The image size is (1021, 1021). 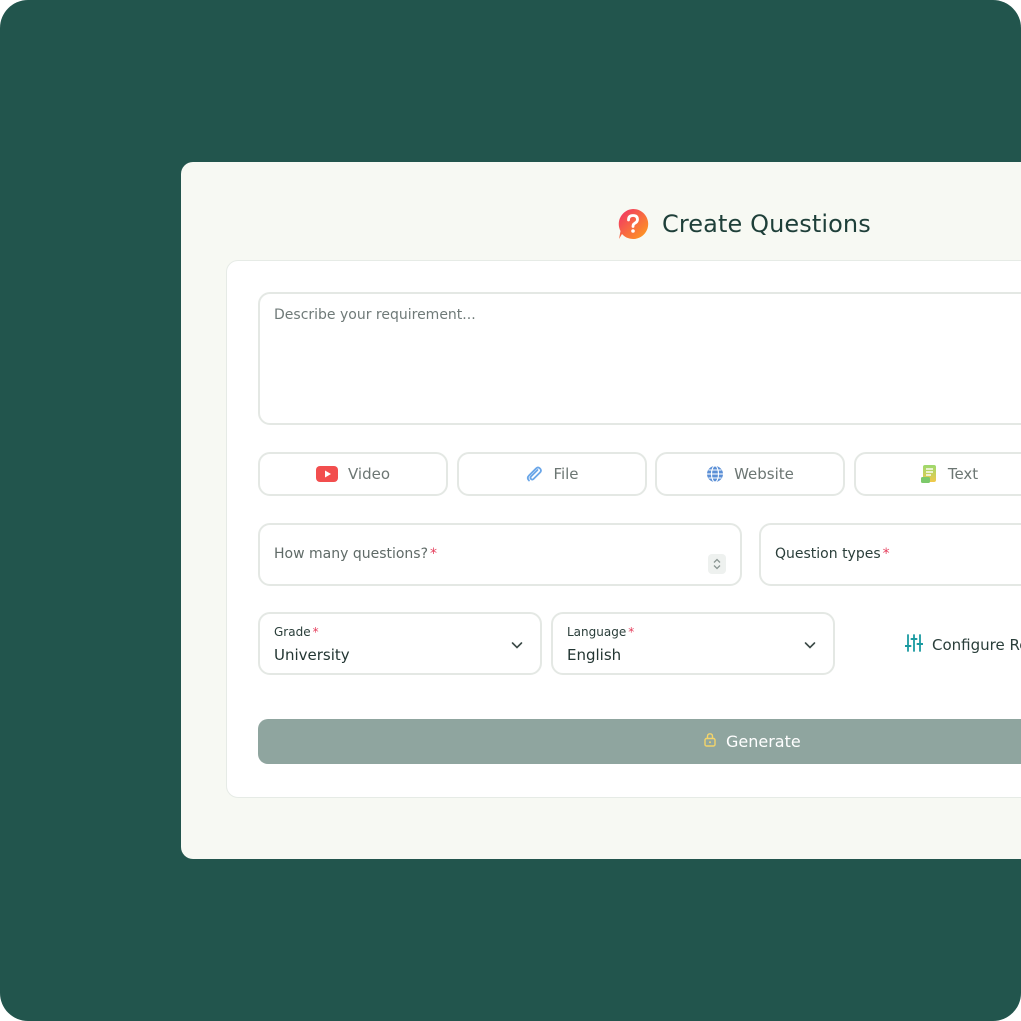 I want to click on question-count-input: How many questions? *, so click(x=500, y=554).